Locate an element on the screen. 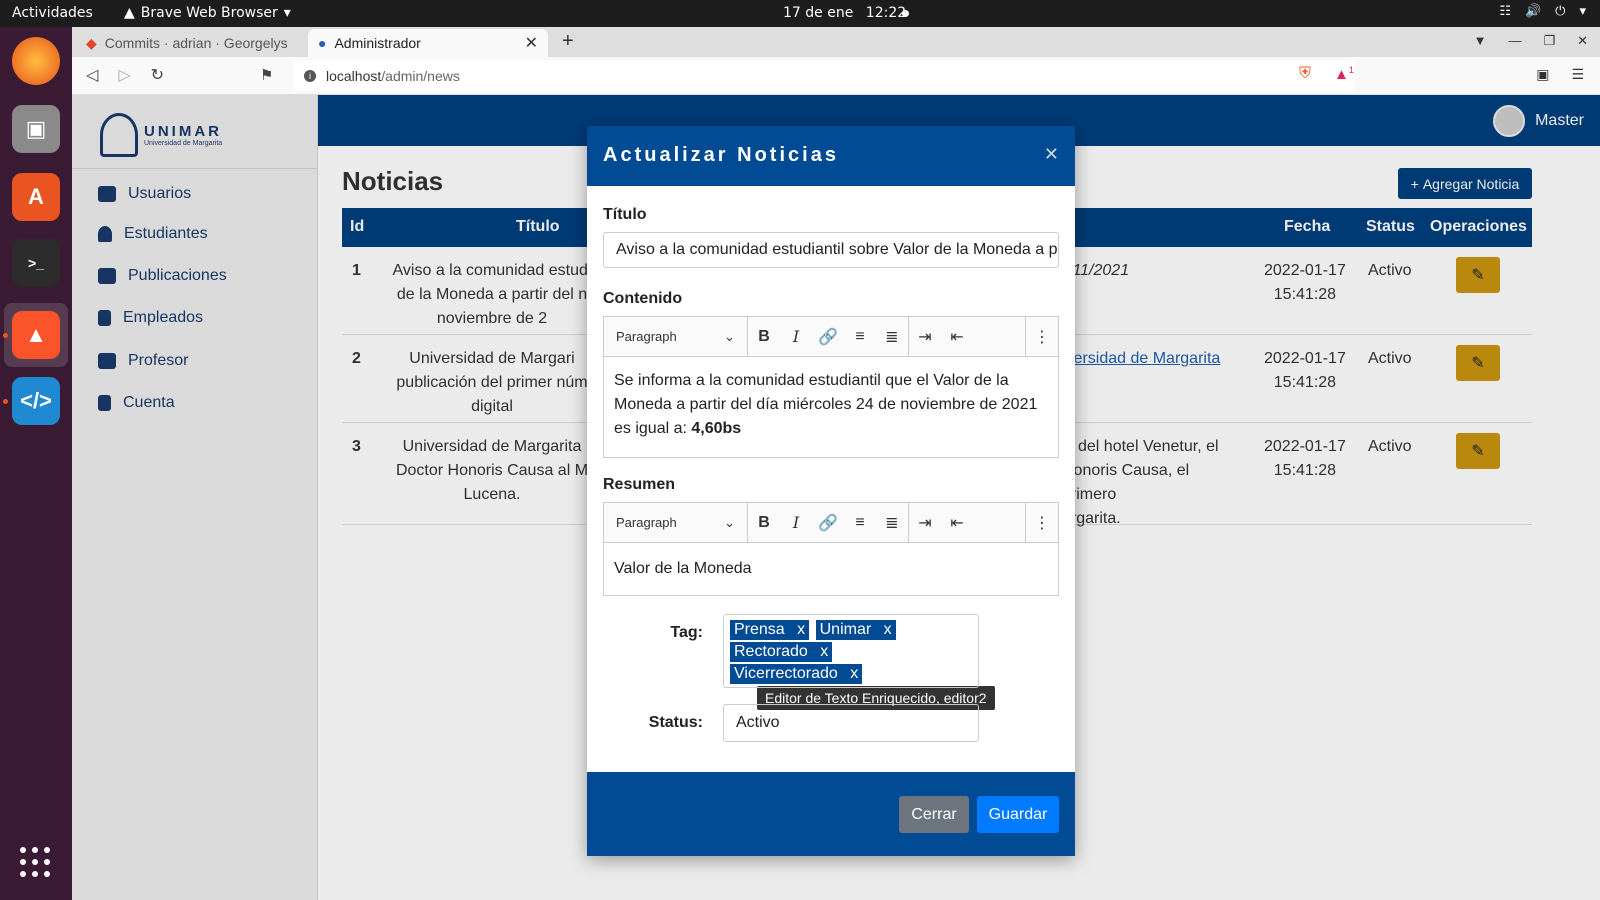 This screenshot has height=900, width=1600. app-menu: ▲ Brave Web Browser ▾ is located at coordinates (207, 13).